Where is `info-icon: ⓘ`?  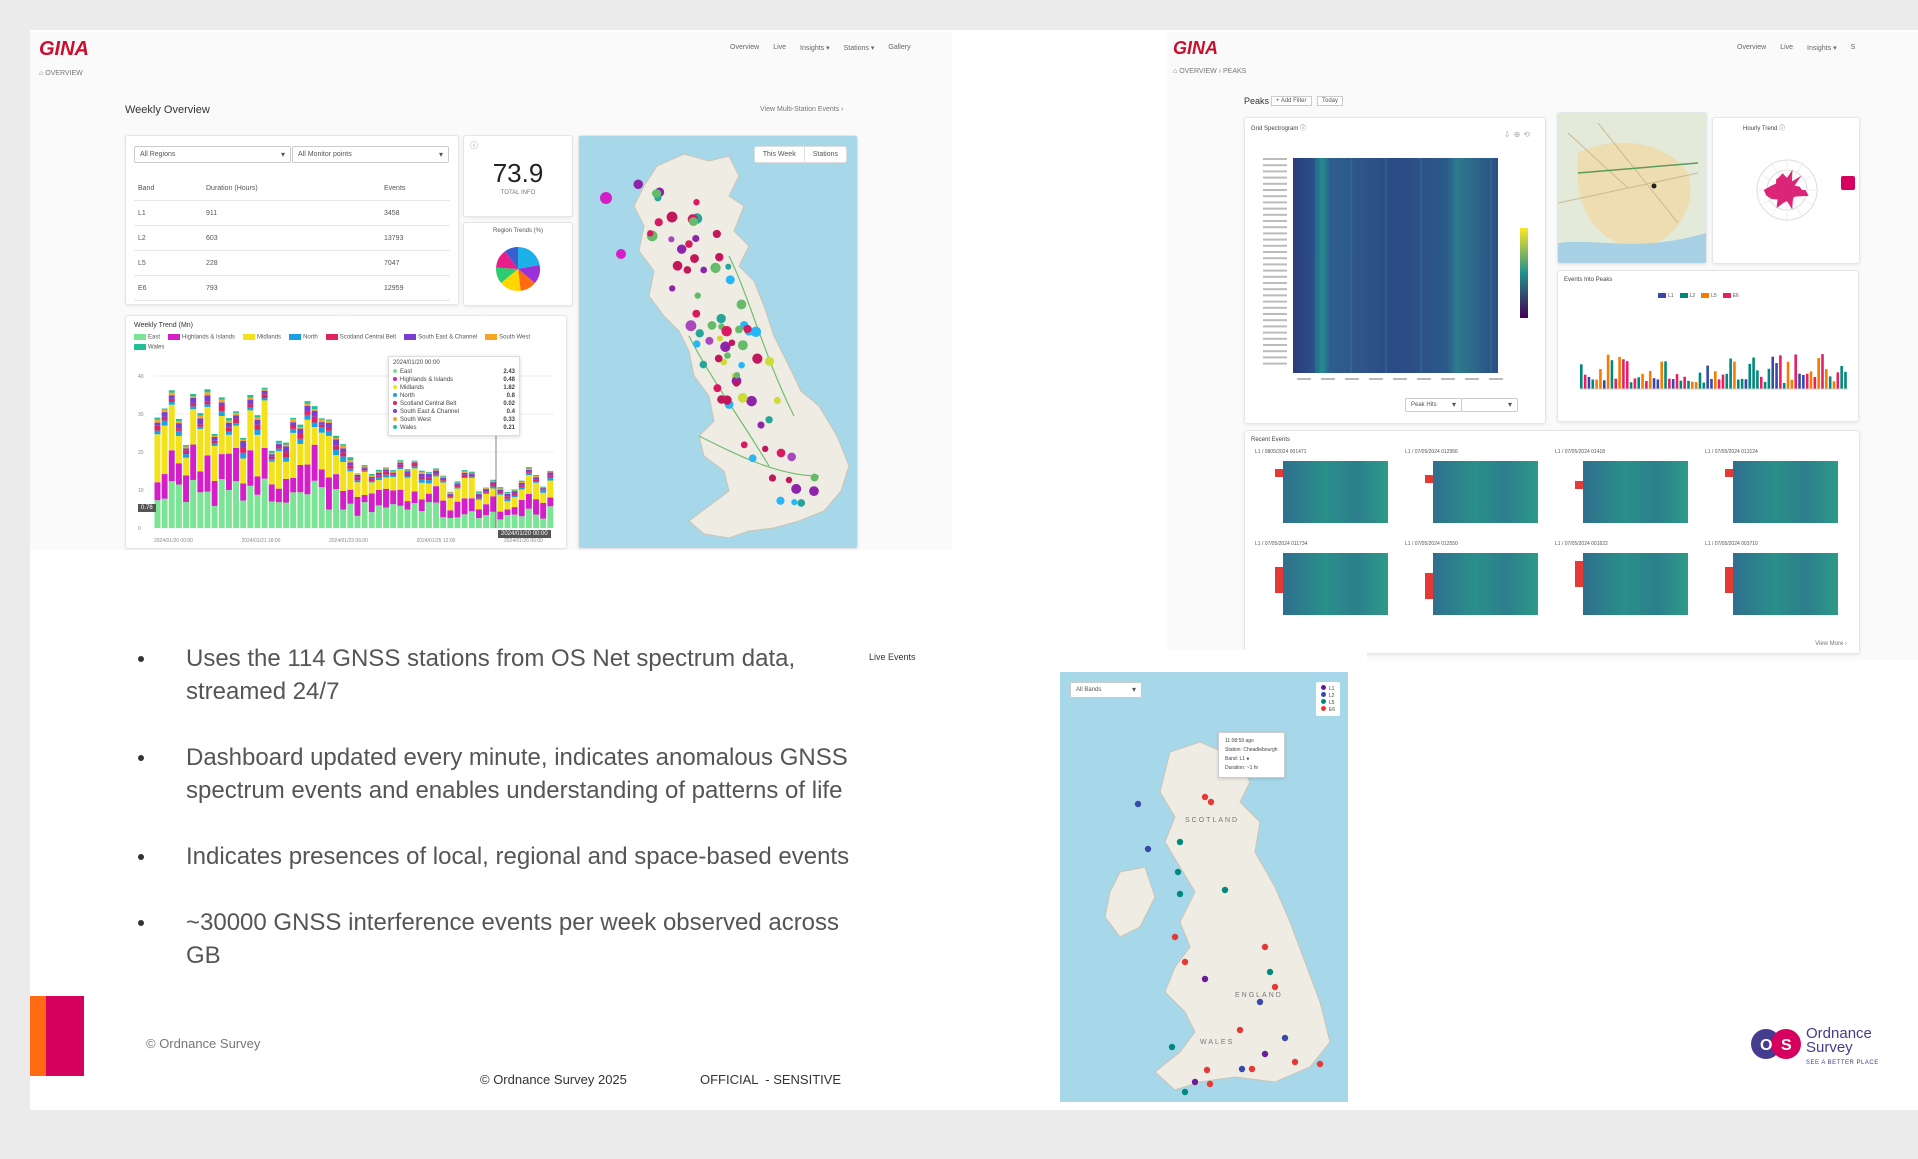 info-icon: ⓘ is located at coordinates (474, 145).